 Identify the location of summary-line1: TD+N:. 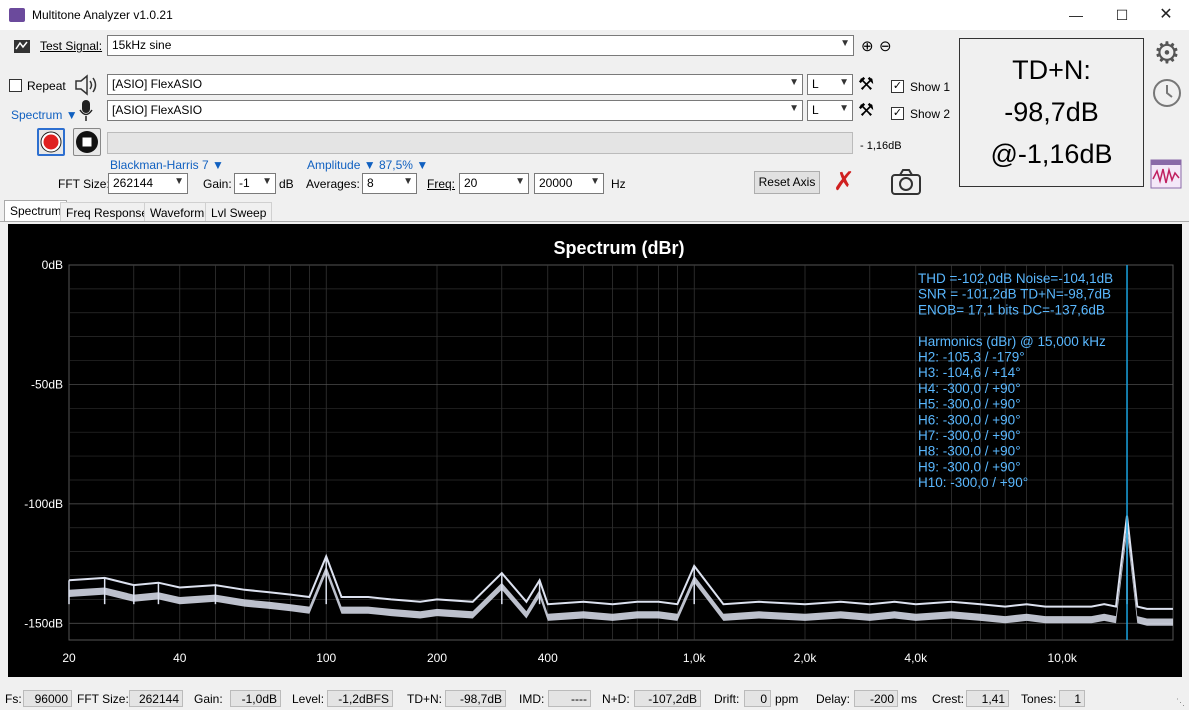
(1051, 70).